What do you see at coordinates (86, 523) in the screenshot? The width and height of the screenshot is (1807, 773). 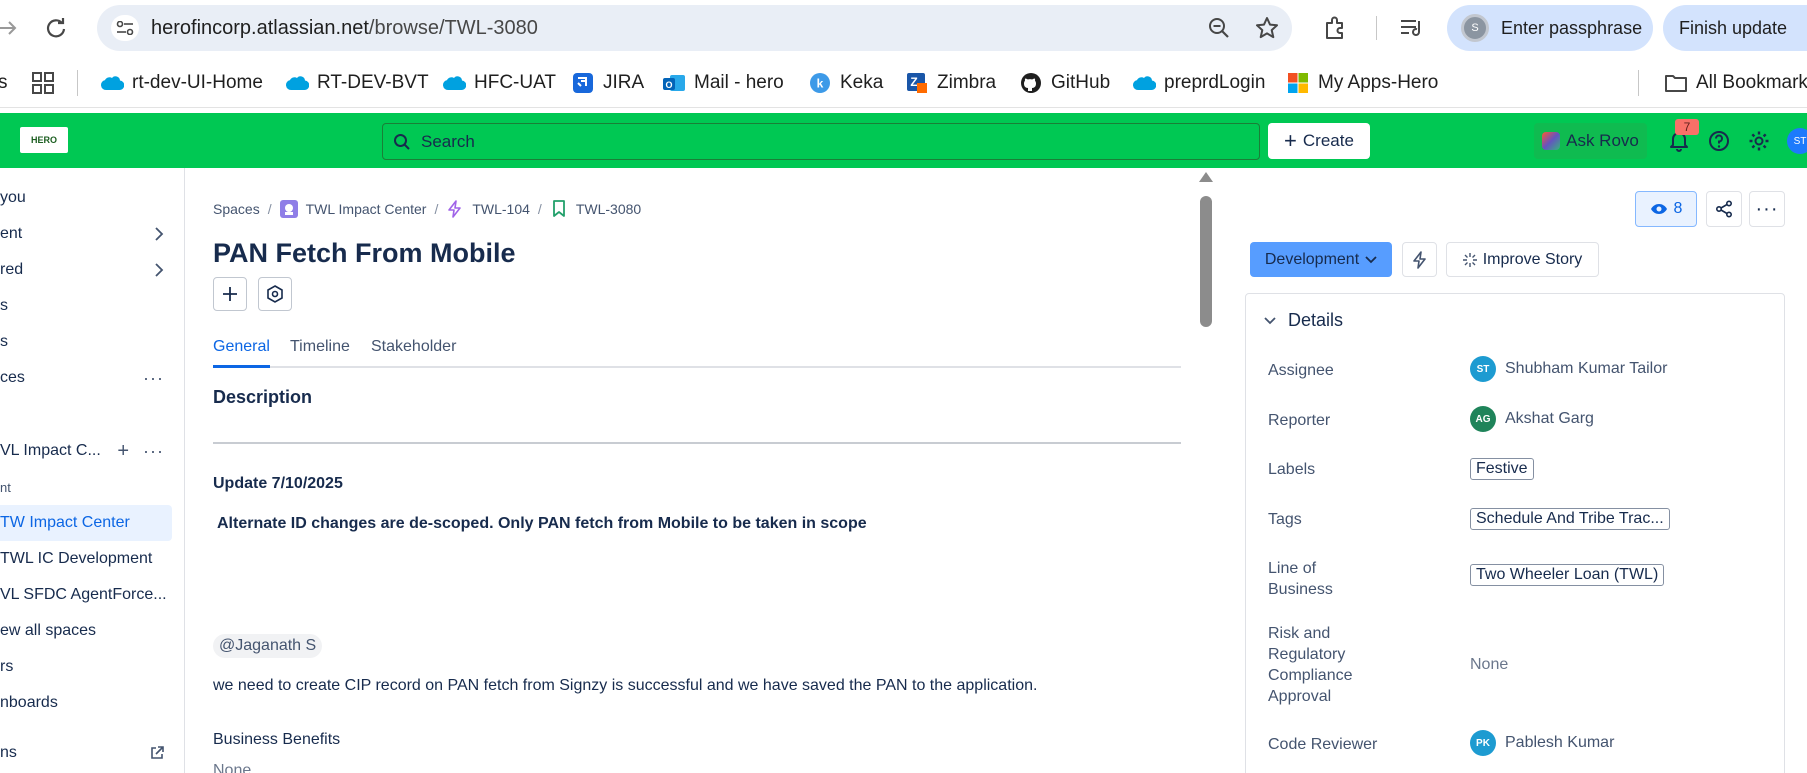 I see `sidebar-item-tw-impact-center: TW Impact Center` at bounding box center [86, 523].